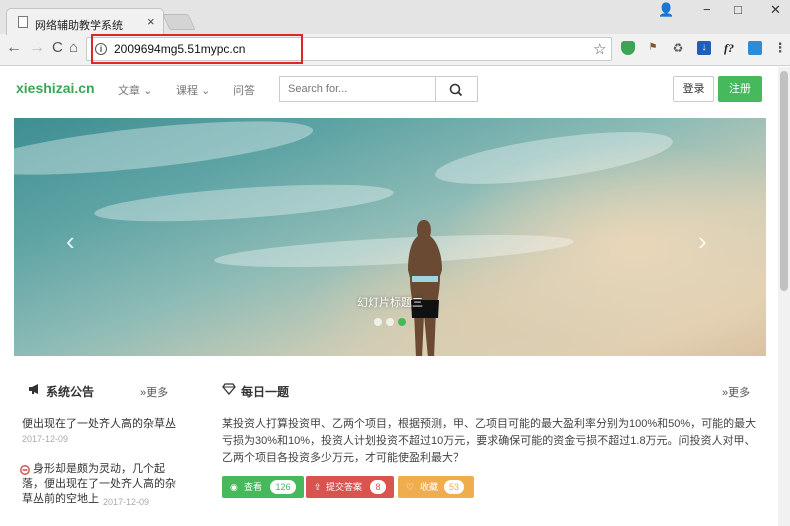 Image resolution: width=790 pixels, height=526 pixels. I want to click on favorite-label: 收藏, so click(429, 487).